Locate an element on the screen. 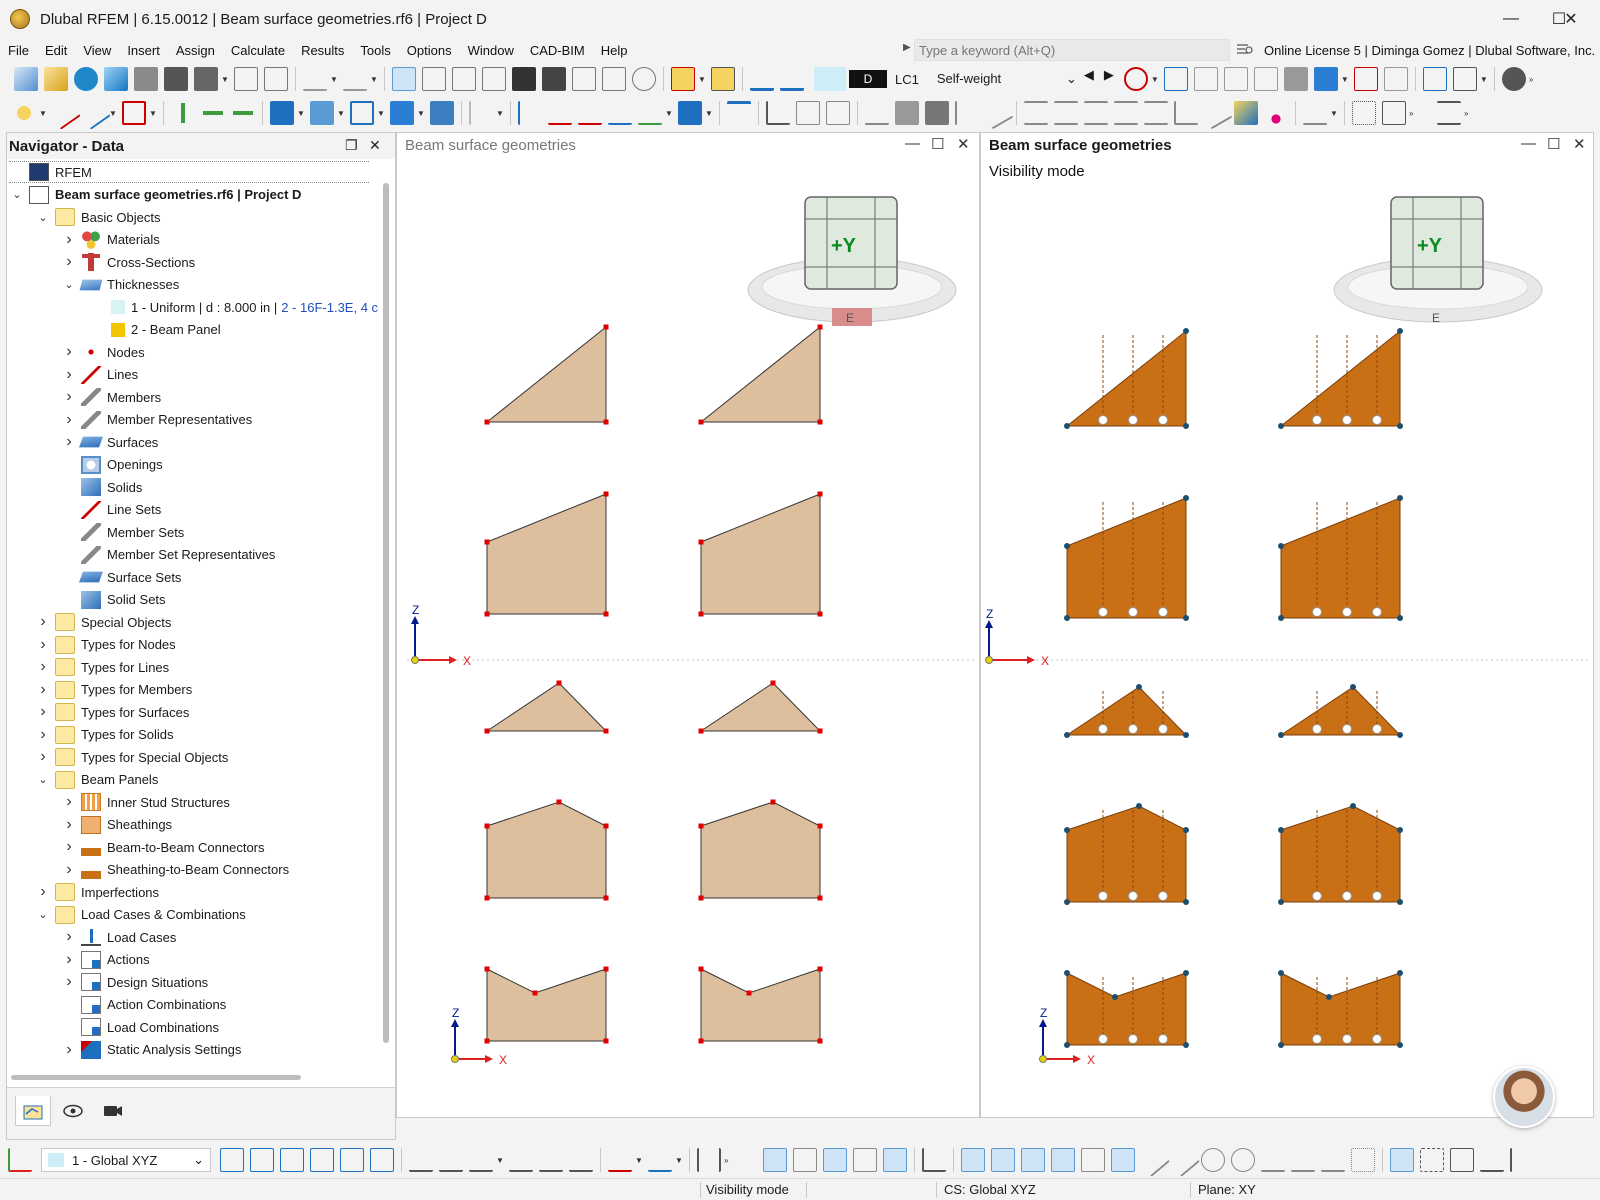 The image size is (1600, 1200). opening-icon is located at coordinates (362, 113).